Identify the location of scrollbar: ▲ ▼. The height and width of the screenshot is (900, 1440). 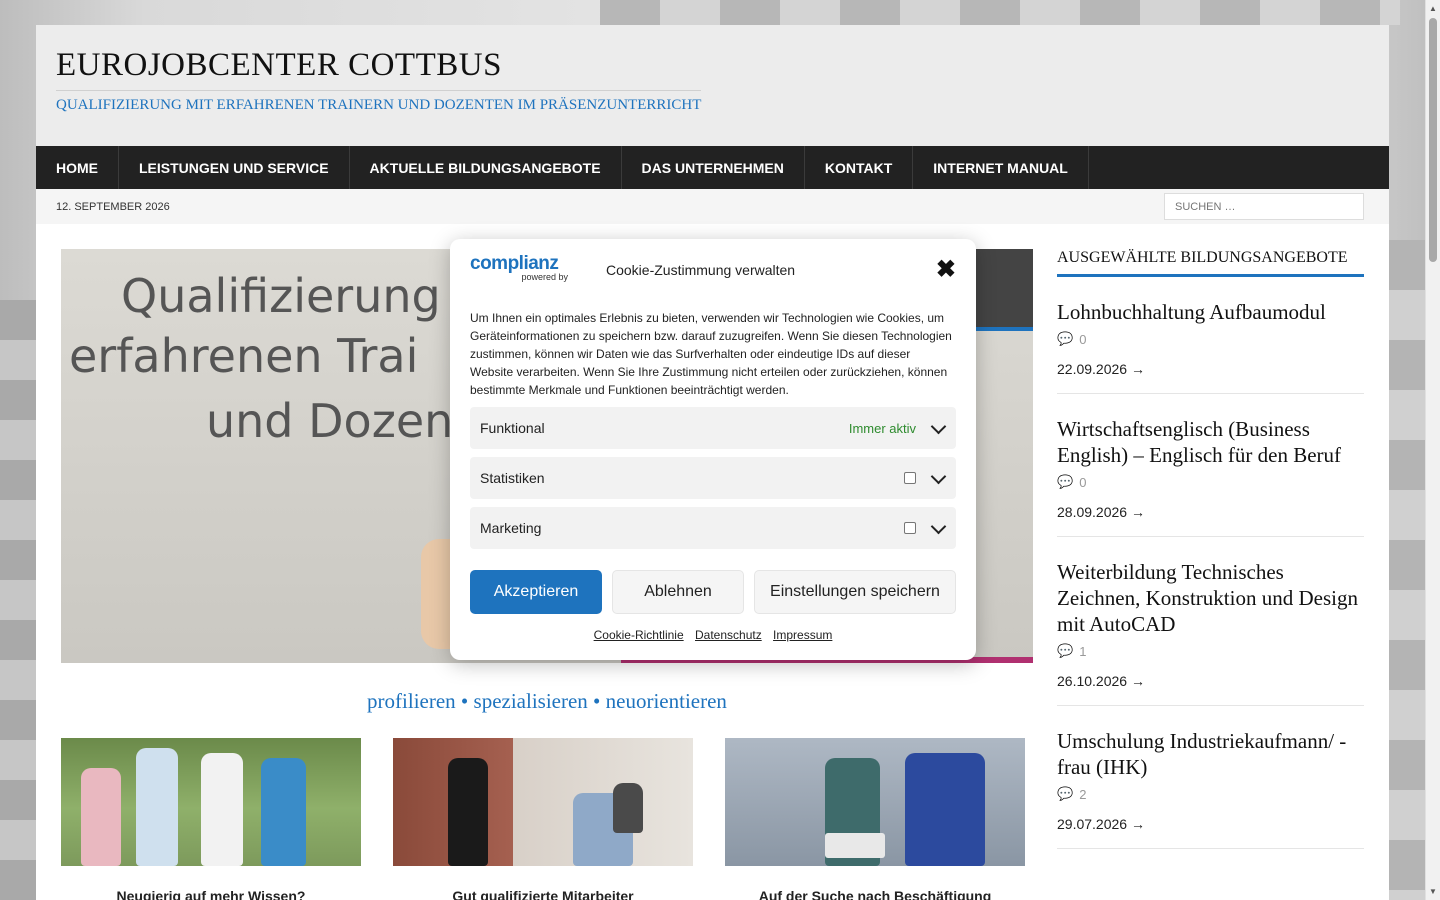
(1432, 450).